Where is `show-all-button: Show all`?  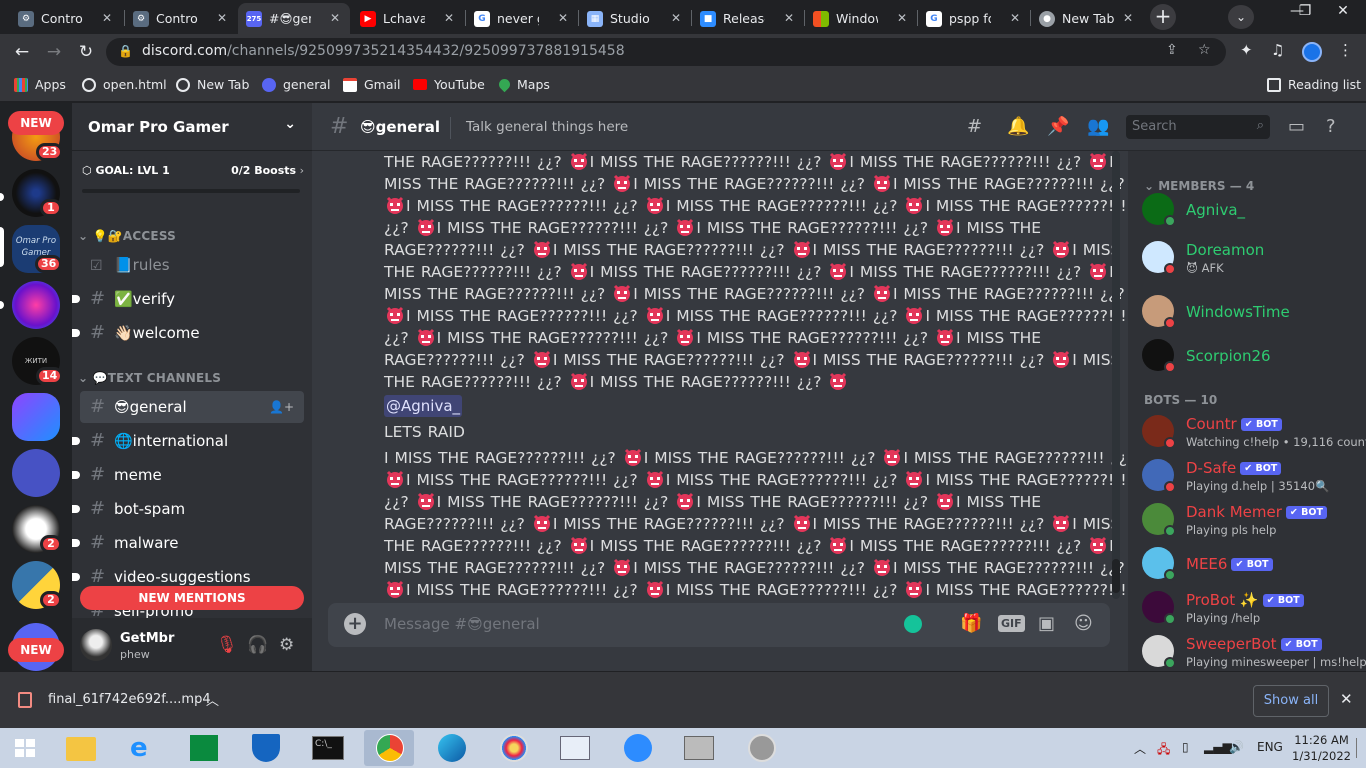
show-all-button: Show all is located at coordinates (1291, 701).